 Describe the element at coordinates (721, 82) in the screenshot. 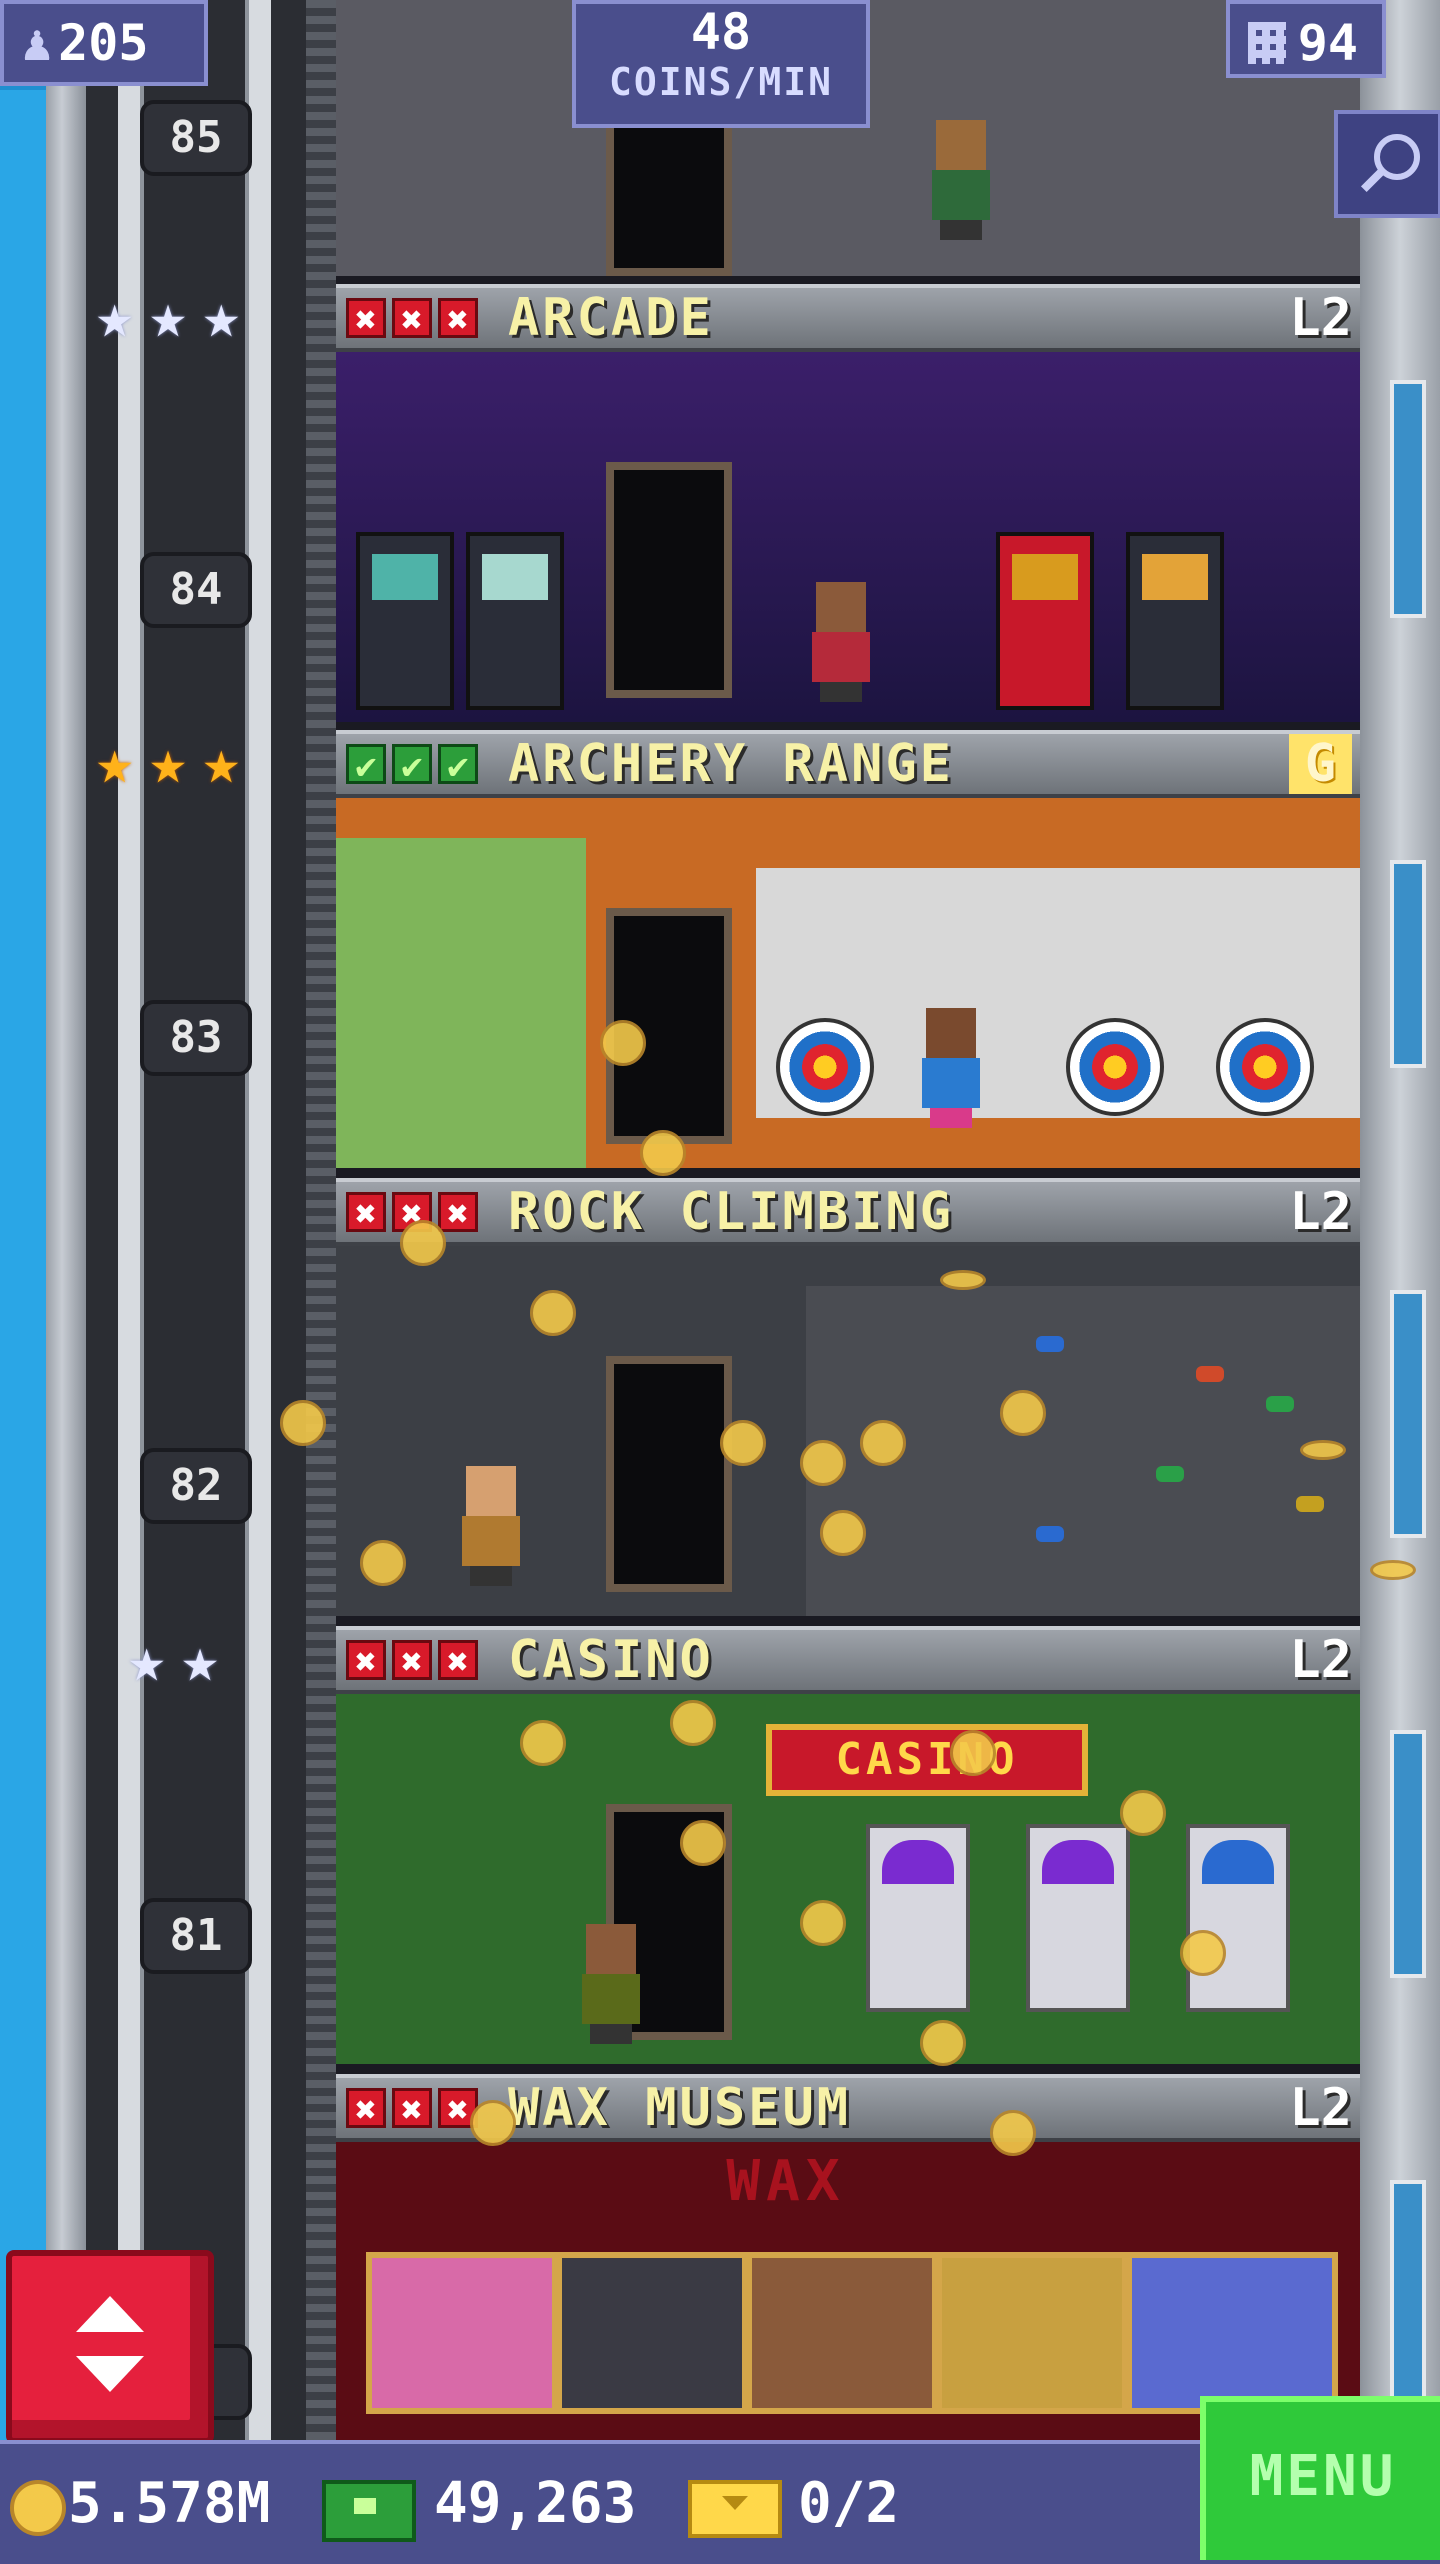

I see `coin-rate-label: COINS/MIN` at that location.